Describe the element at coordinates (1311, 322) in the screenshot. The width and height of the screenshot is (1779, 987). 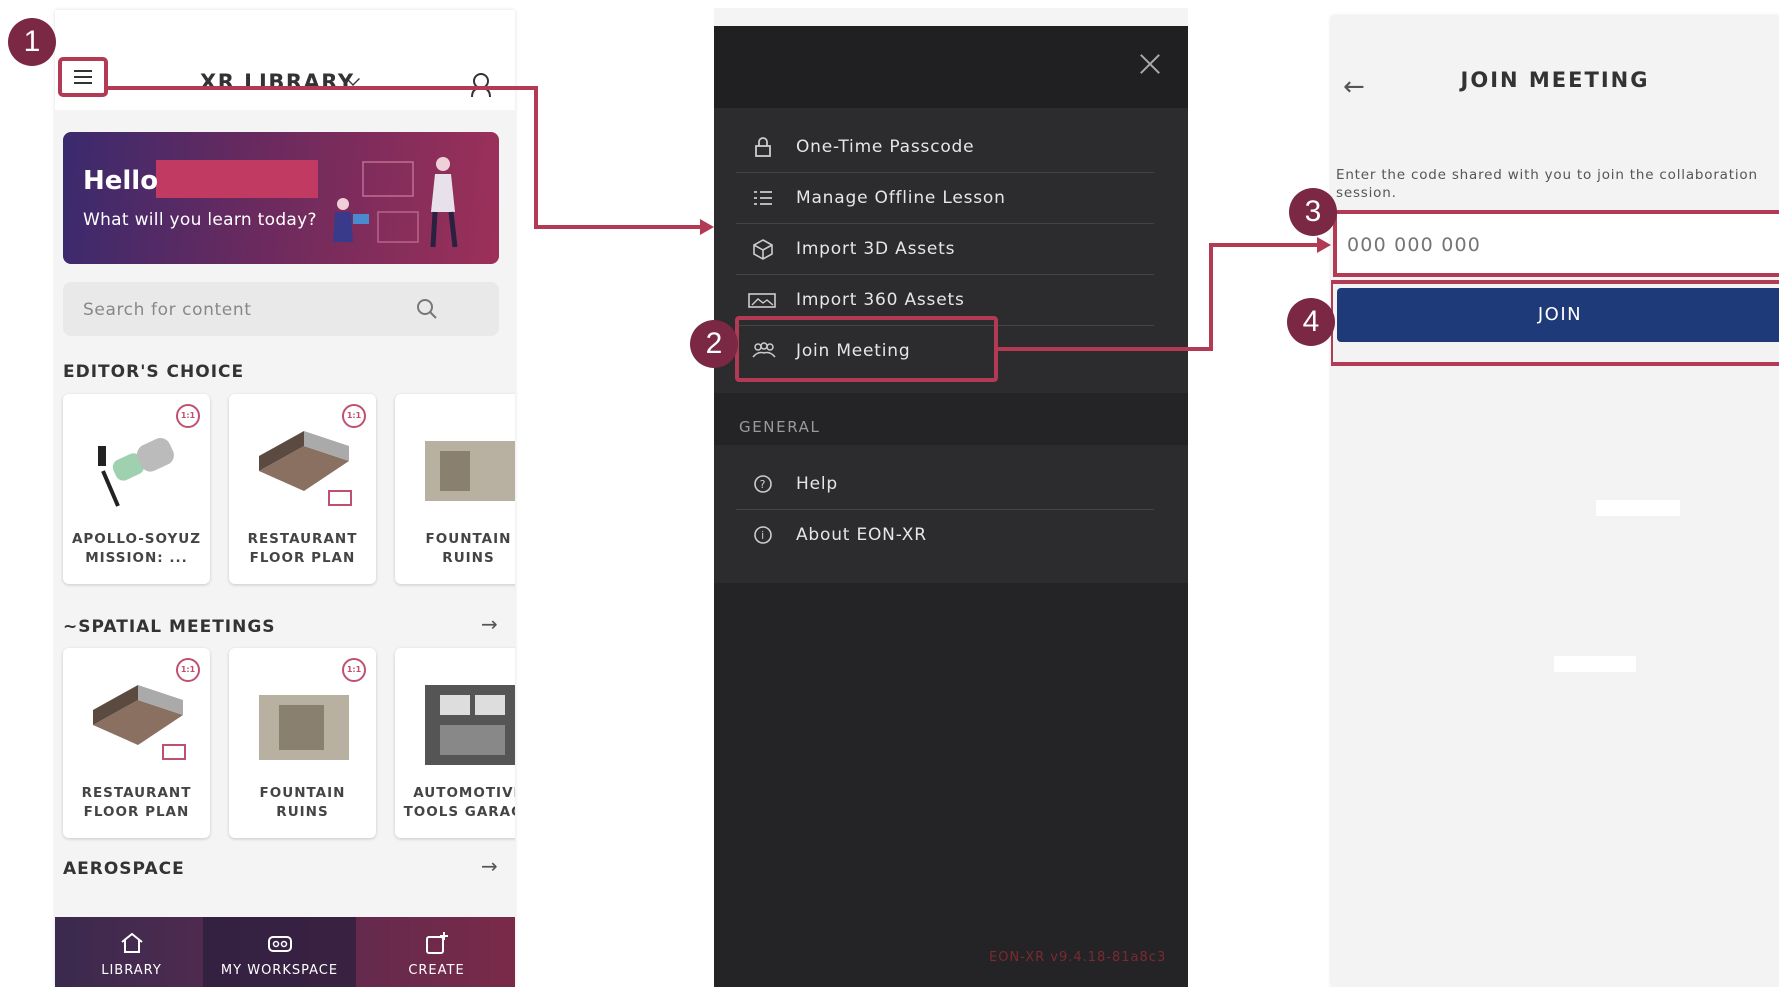
I see `step-badge-4: 4` at that location.